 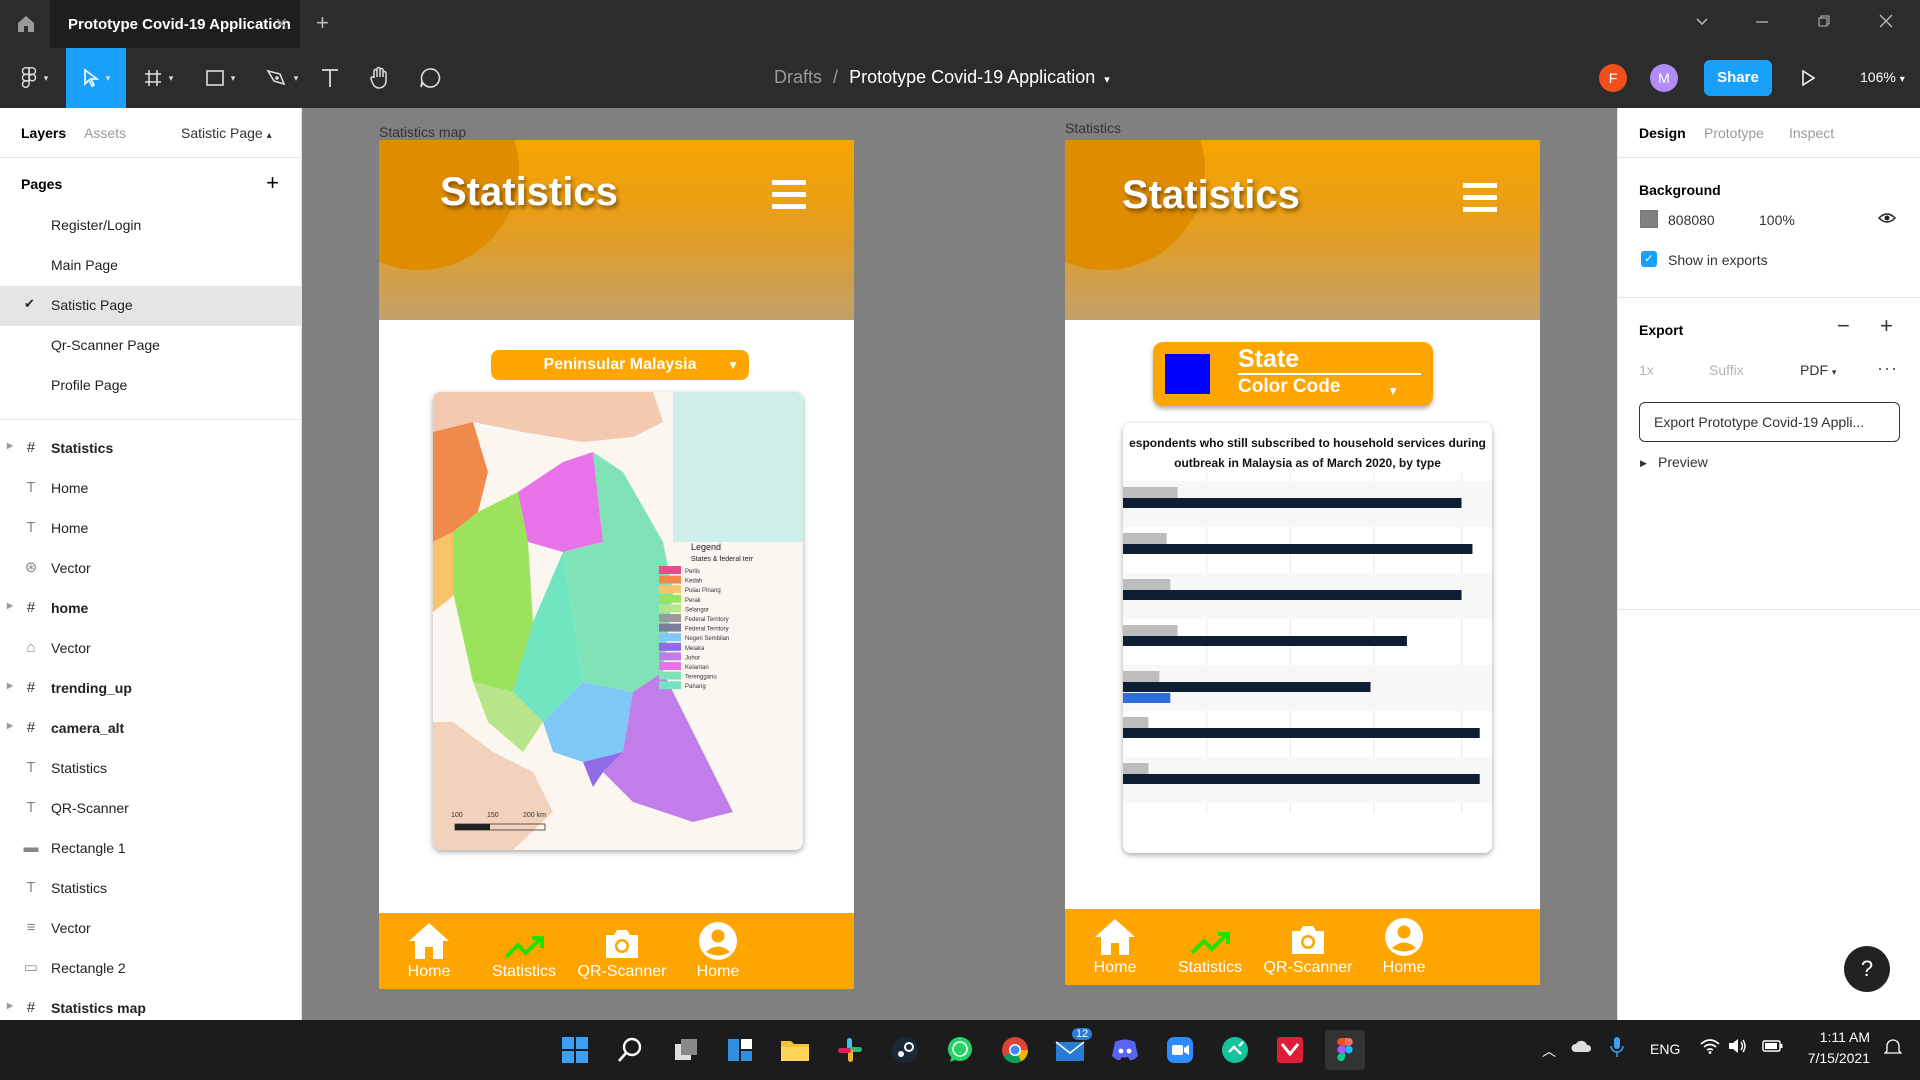 What do you see at coordinates (1125, 1050) in the screenshot?
I see `discord-icon` at bounding box center [1125, 1050].